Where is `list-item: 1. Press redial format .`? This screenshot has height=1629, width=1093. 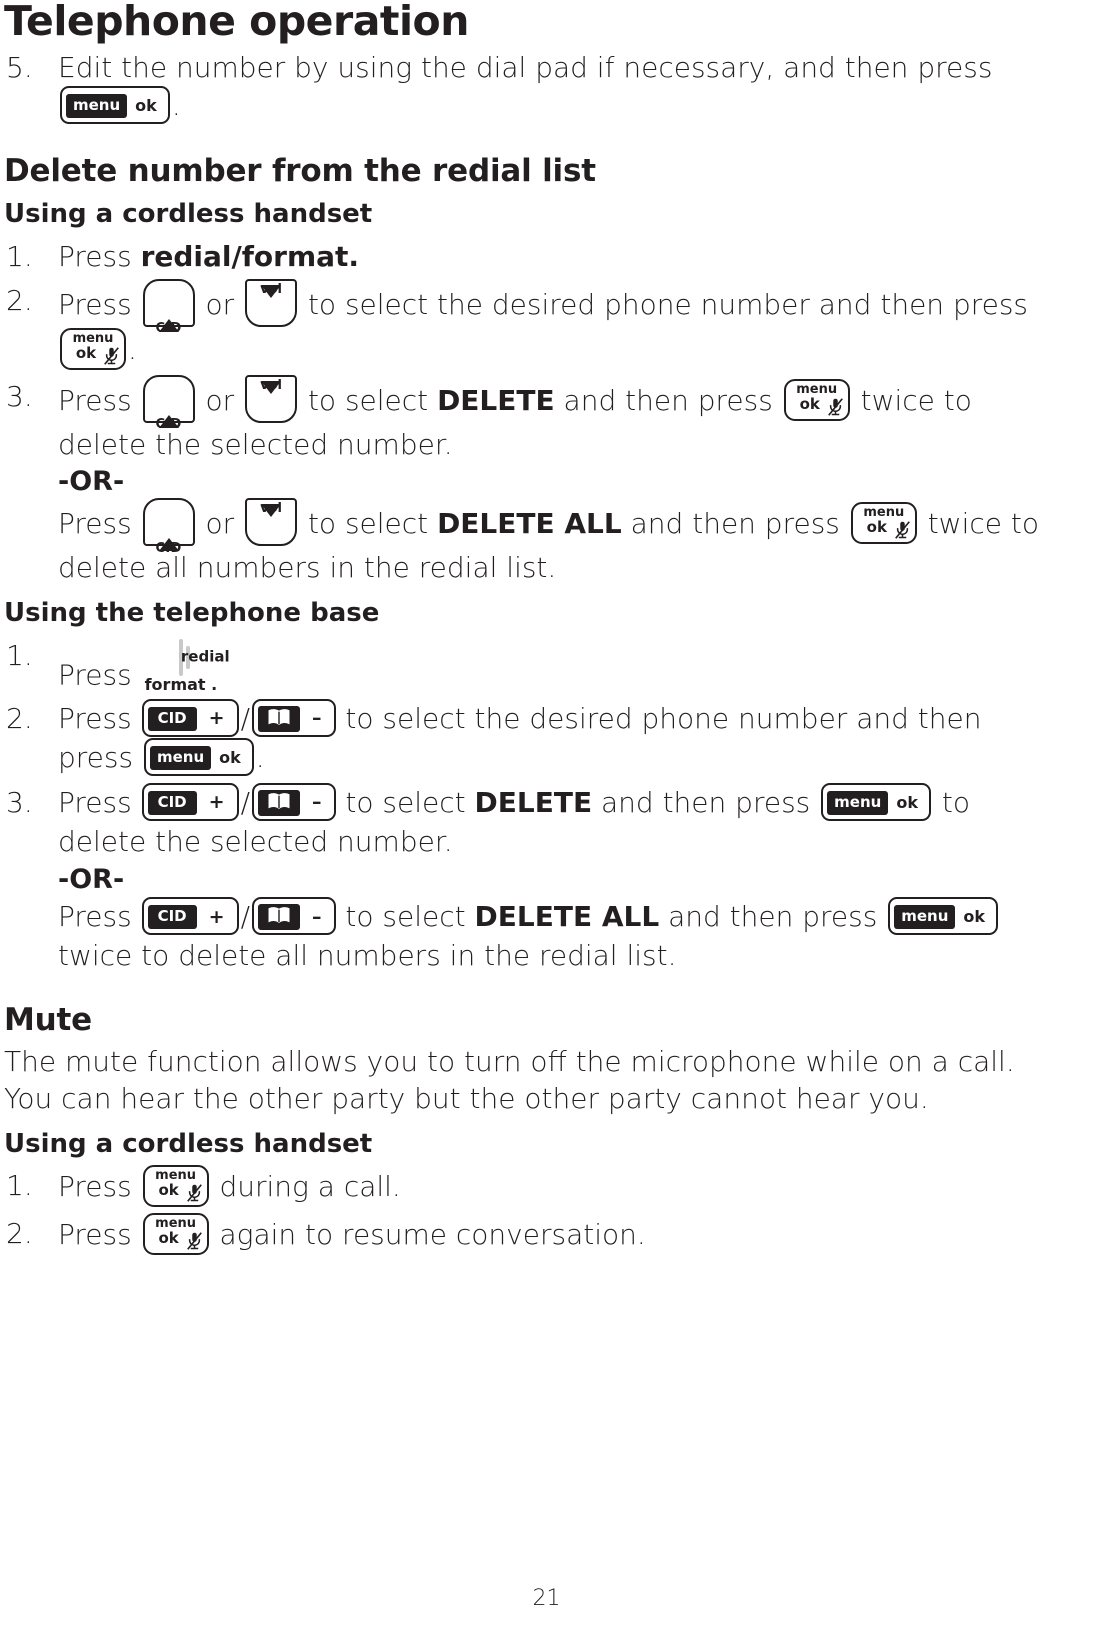 list-item: 1. Press redial format . is located at coordinates (533, 665).